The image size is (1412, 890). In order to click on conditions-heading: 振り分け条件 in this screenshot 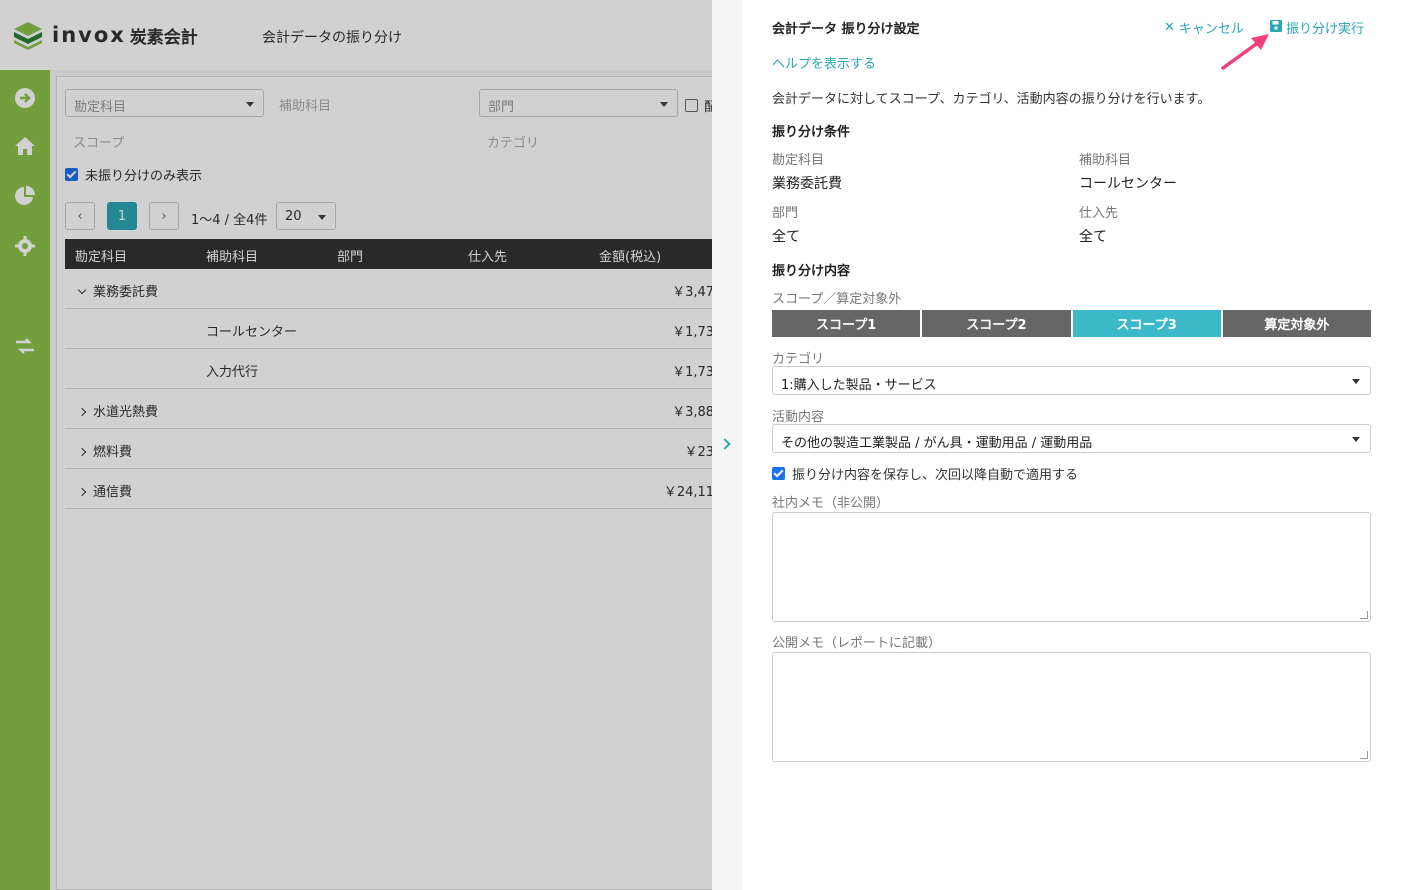, I will do `click(811, 132)`.